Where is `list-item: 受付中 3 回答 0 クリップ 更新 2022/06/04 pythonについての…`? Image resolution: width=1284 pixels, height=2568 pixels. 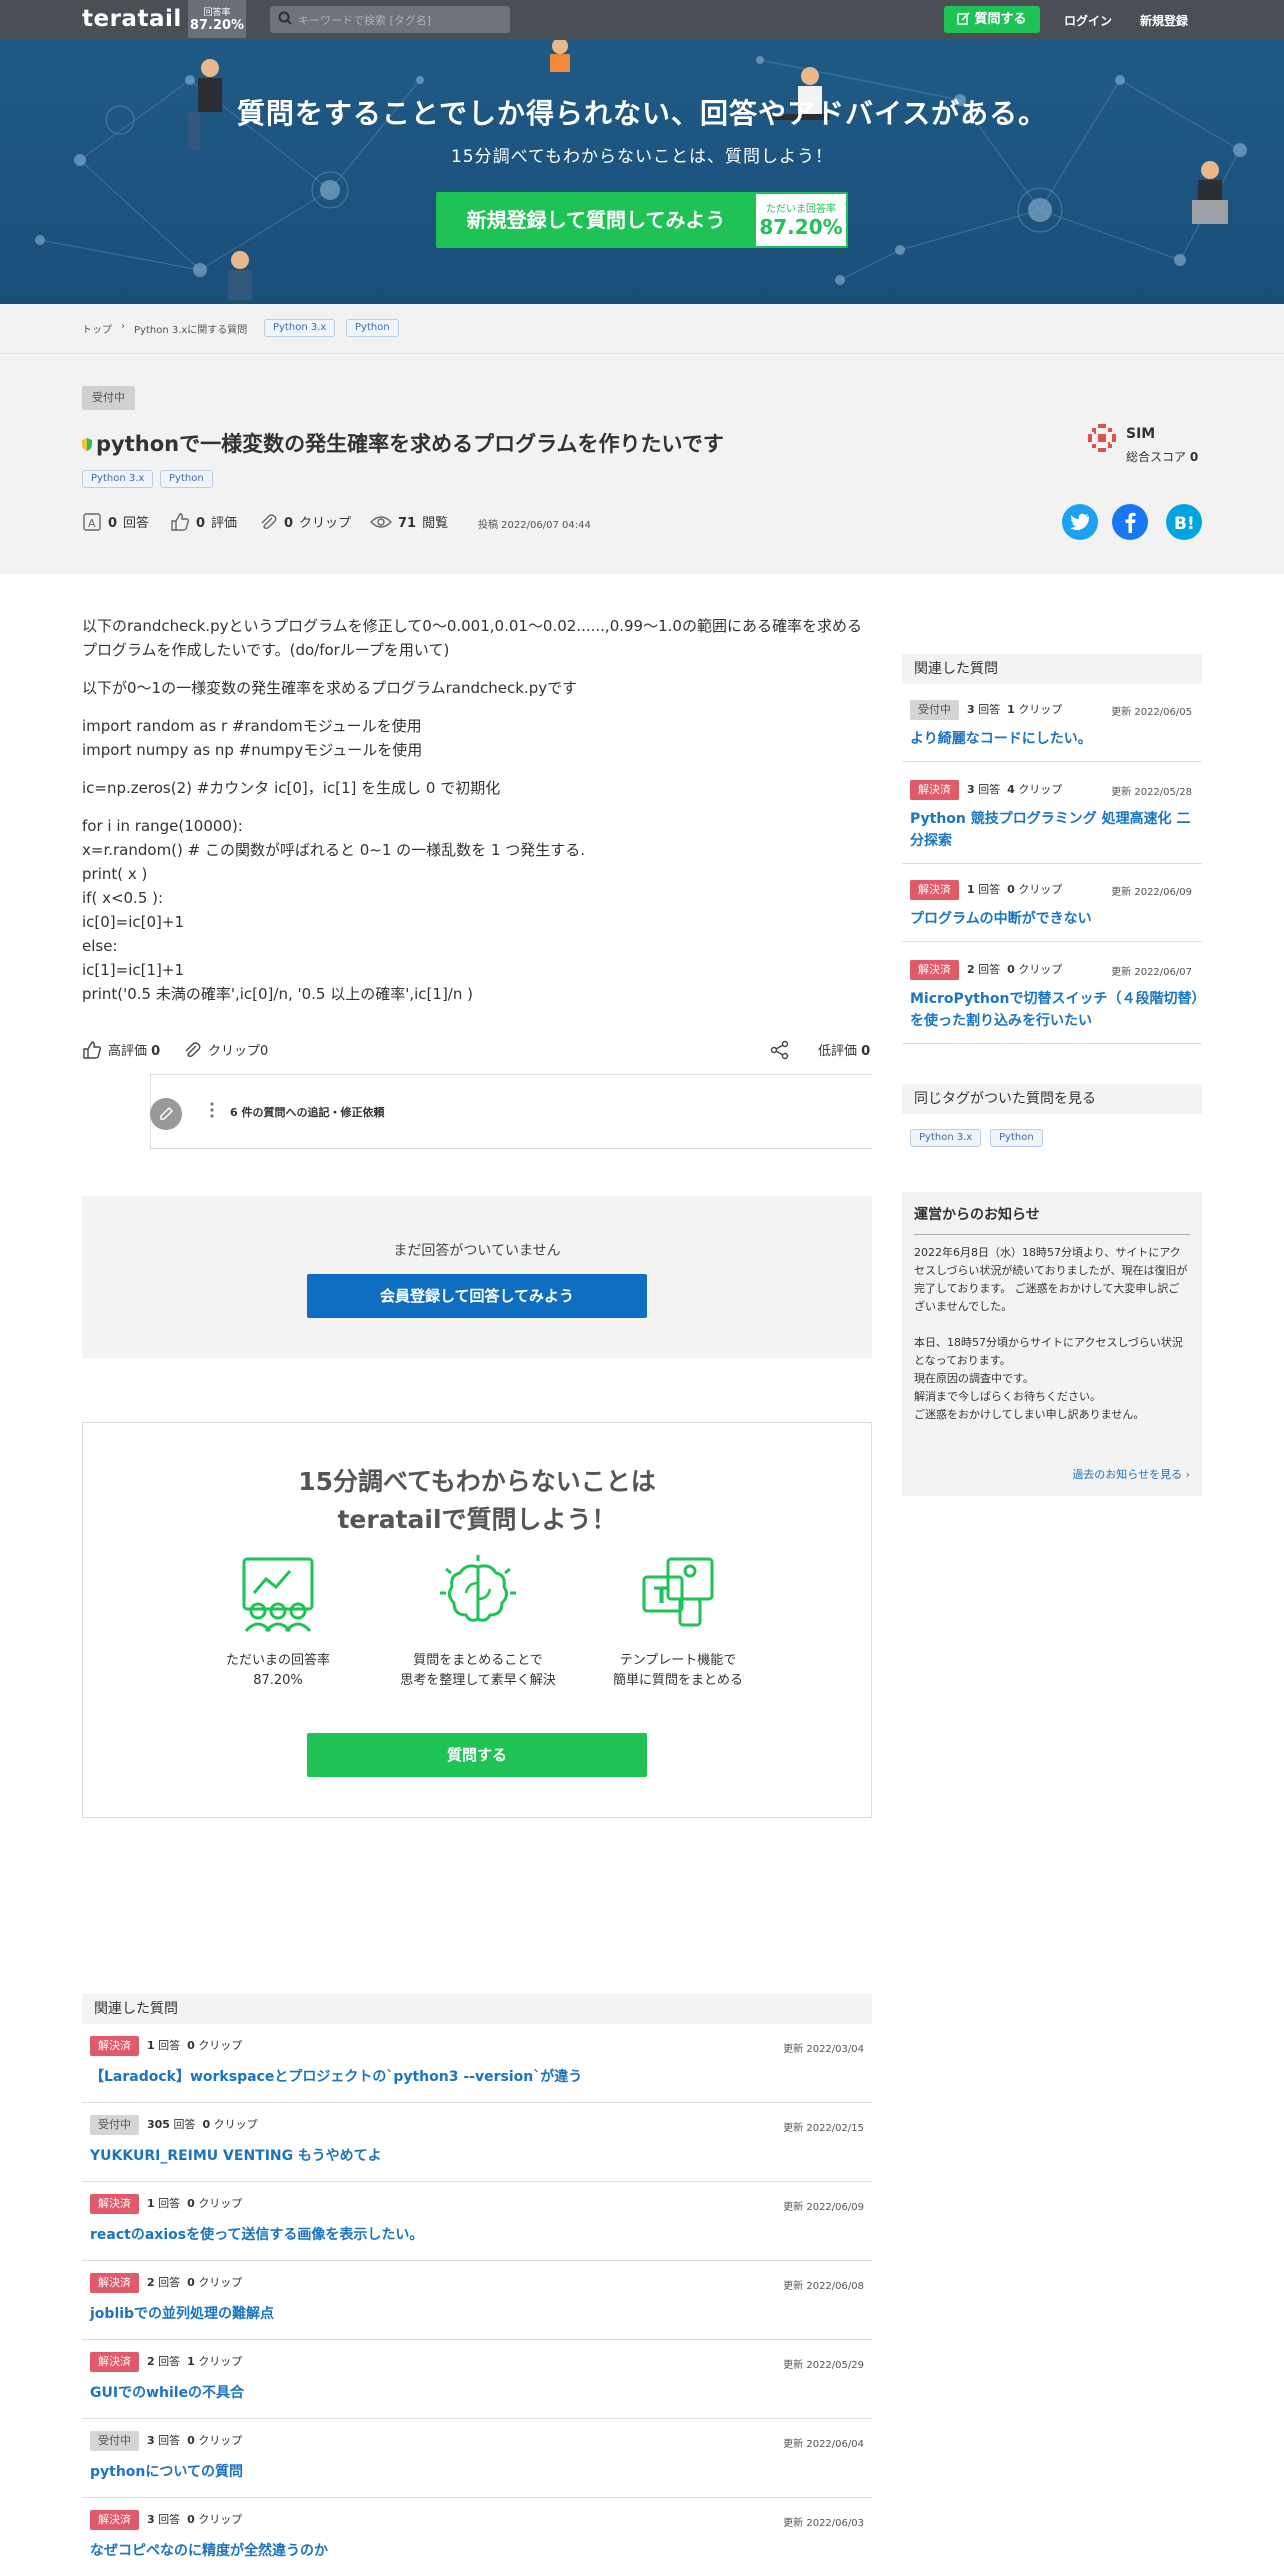
list-item: 受付中 3 回答 0 クリップ 更新 2022/06/04 pythonについての… is located at coordinates (477, 2458).